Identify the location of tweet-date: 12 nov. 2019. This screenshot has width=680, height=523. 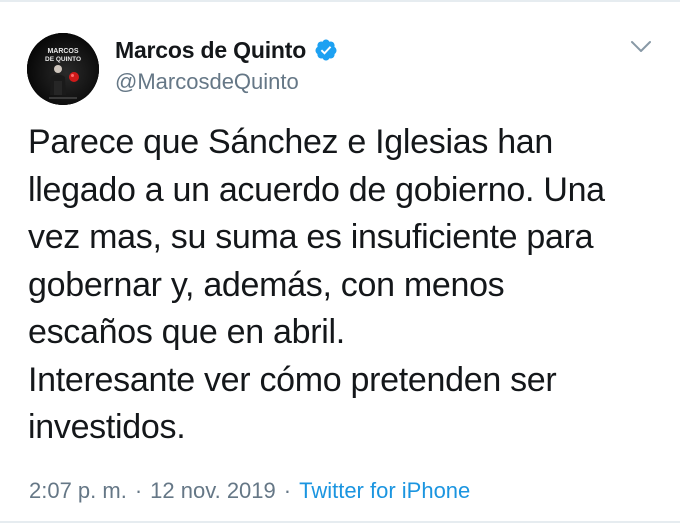
(213, 491).